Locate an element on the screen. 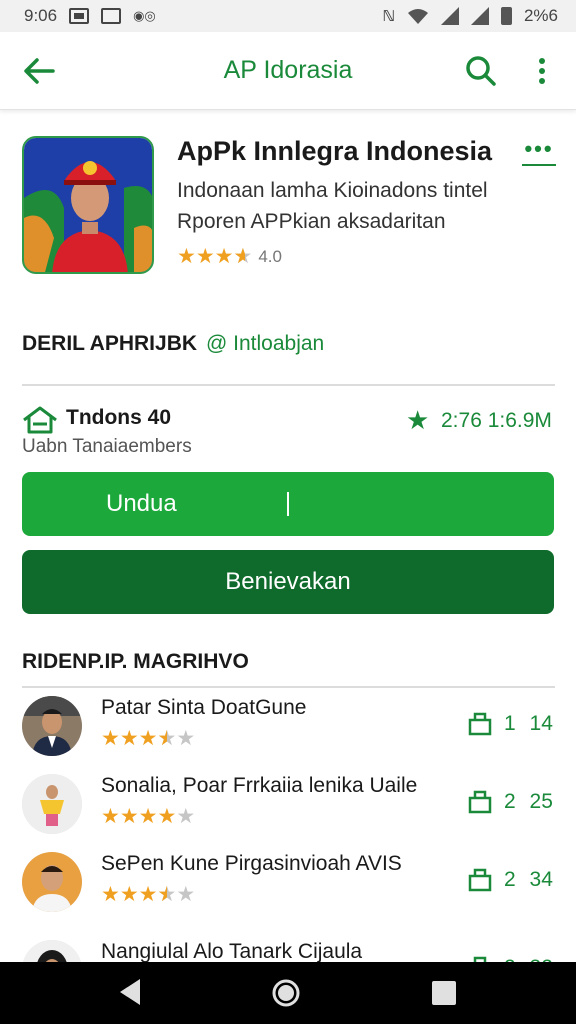 Image resolution: width=576 pixels, height=1024 pixels. text-cursor is located at coordinates (288, 504).